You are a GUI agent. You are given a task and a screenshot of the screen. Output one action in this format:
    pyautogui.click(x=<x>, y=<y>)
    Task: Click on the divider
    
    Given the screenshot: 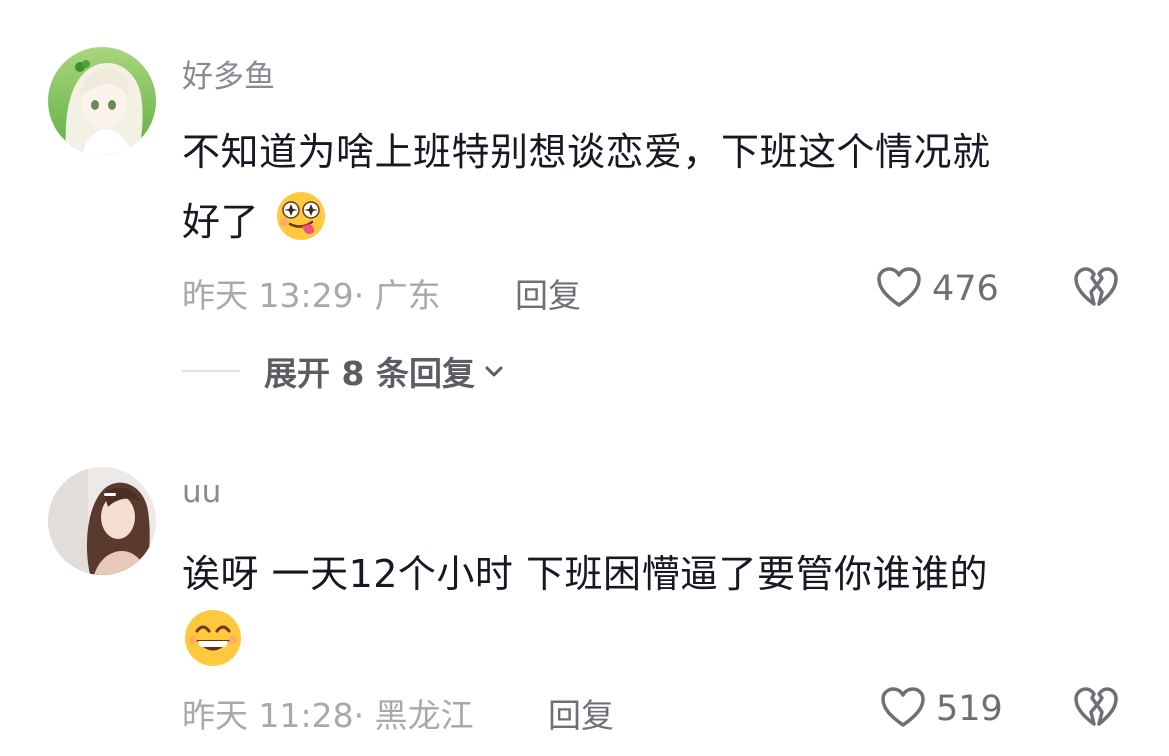 What is the action you would take?
    pyautogui.click(x=211, y=371)
    